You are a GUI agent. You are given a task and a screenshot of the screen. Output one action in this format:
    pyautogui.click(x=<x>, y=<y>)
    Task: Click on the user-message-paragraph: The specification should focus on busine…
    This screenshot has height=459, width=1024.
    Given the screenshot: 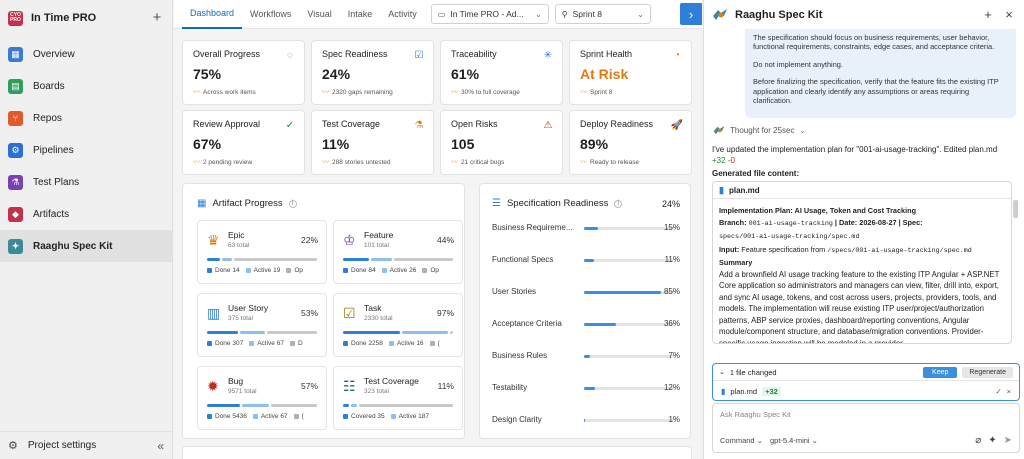 What is the action you would take?
    pyautogui.click(x=874, y=42)
    